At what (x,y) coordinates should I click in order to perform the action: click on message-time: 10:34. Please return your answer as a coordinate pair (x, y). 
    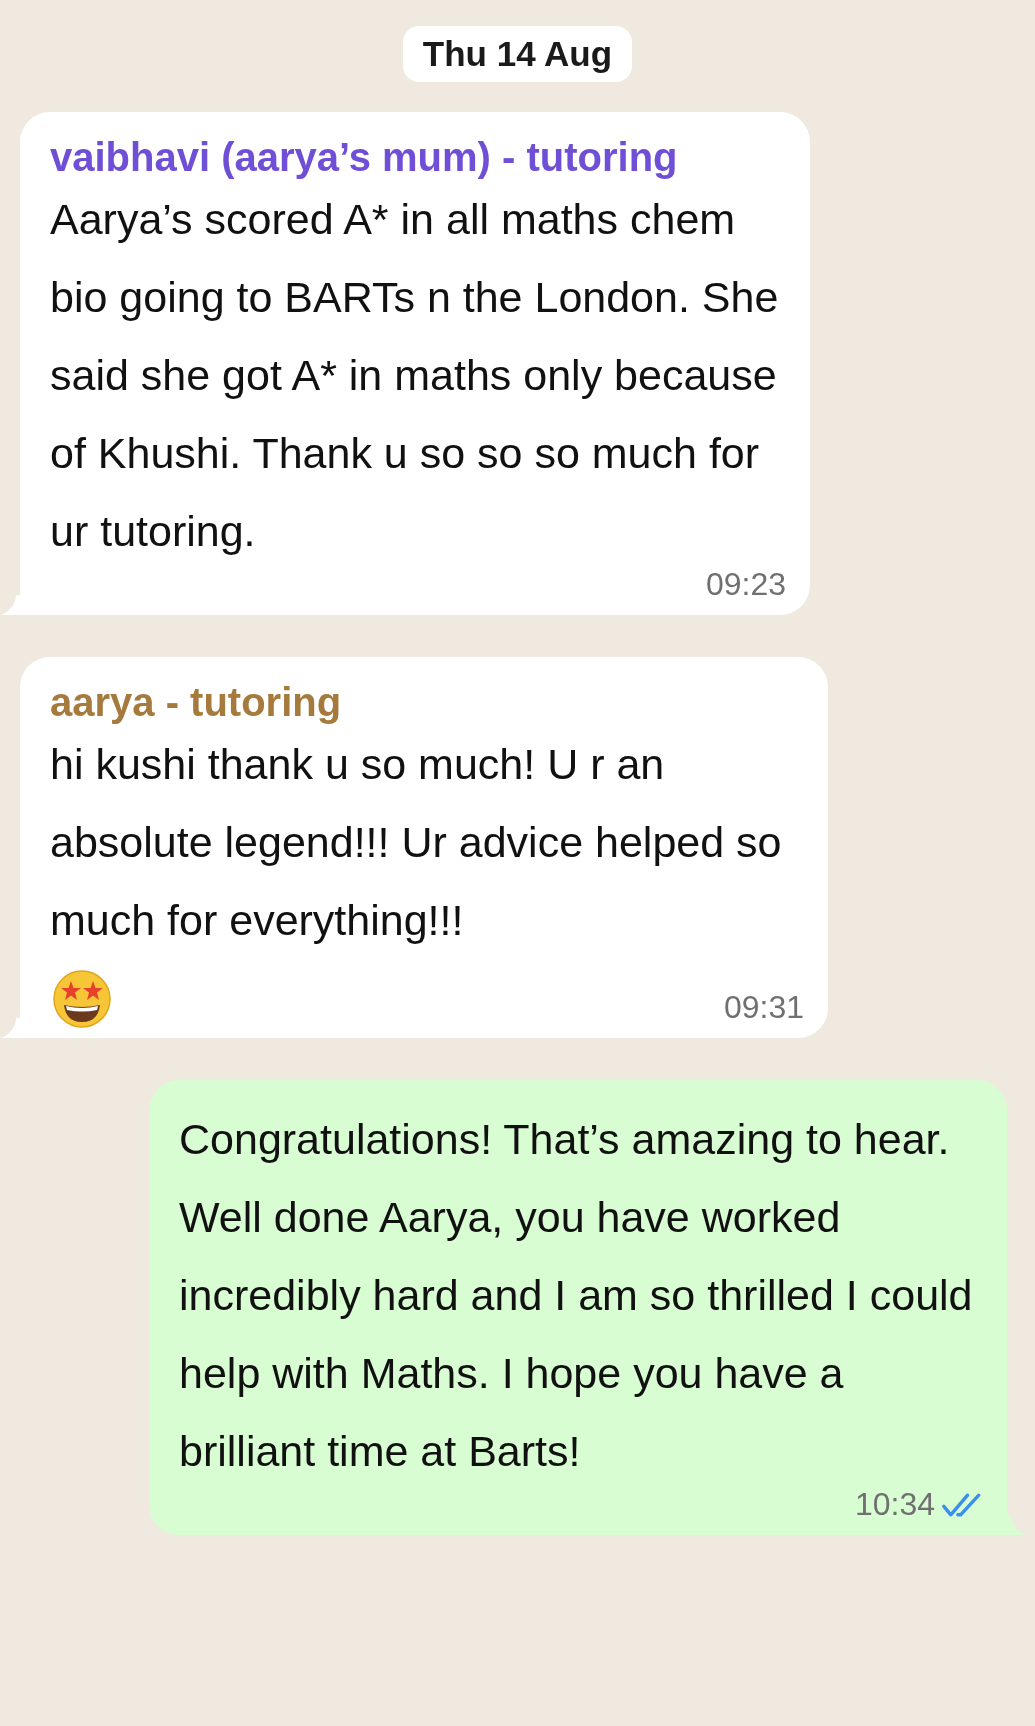
    Looking at the image, I should click on (894, 1504).